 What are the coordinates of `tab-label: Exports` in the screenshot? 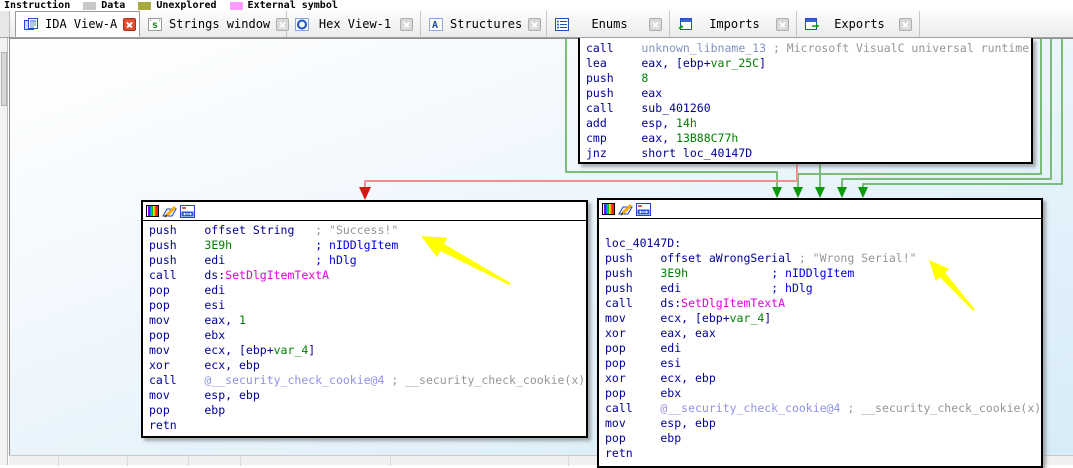 It's located at (859, 24).